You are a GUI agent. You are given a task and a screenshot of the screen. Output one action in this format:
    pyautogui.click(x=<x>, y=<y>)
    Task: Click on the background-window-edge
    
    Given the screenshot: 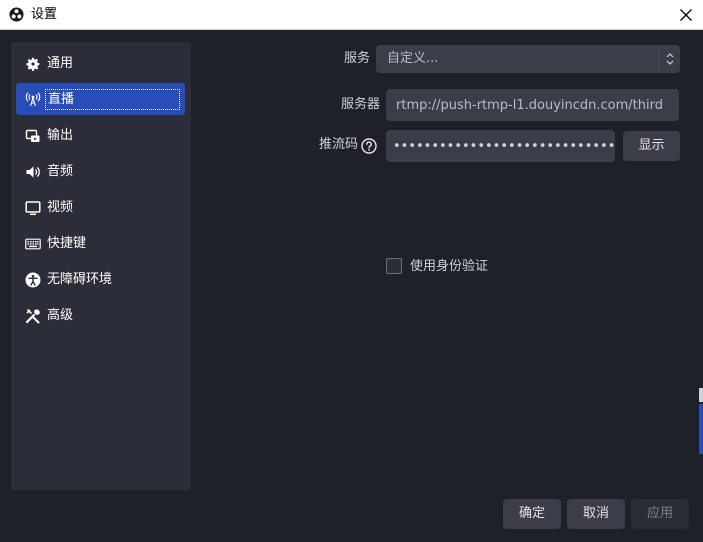 What is the action you would take?
    pyautogui.click(x=701, y=395)
    